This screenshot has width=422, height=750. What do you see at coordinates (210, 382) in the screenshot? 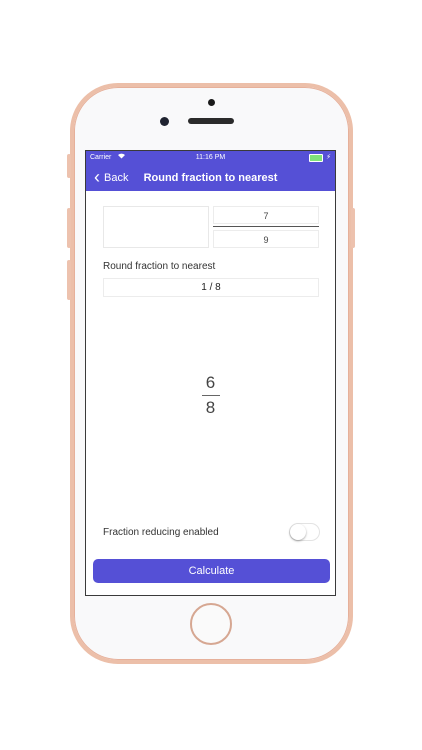
I see `result-numerator: 6` at bounding box center [210, 382].